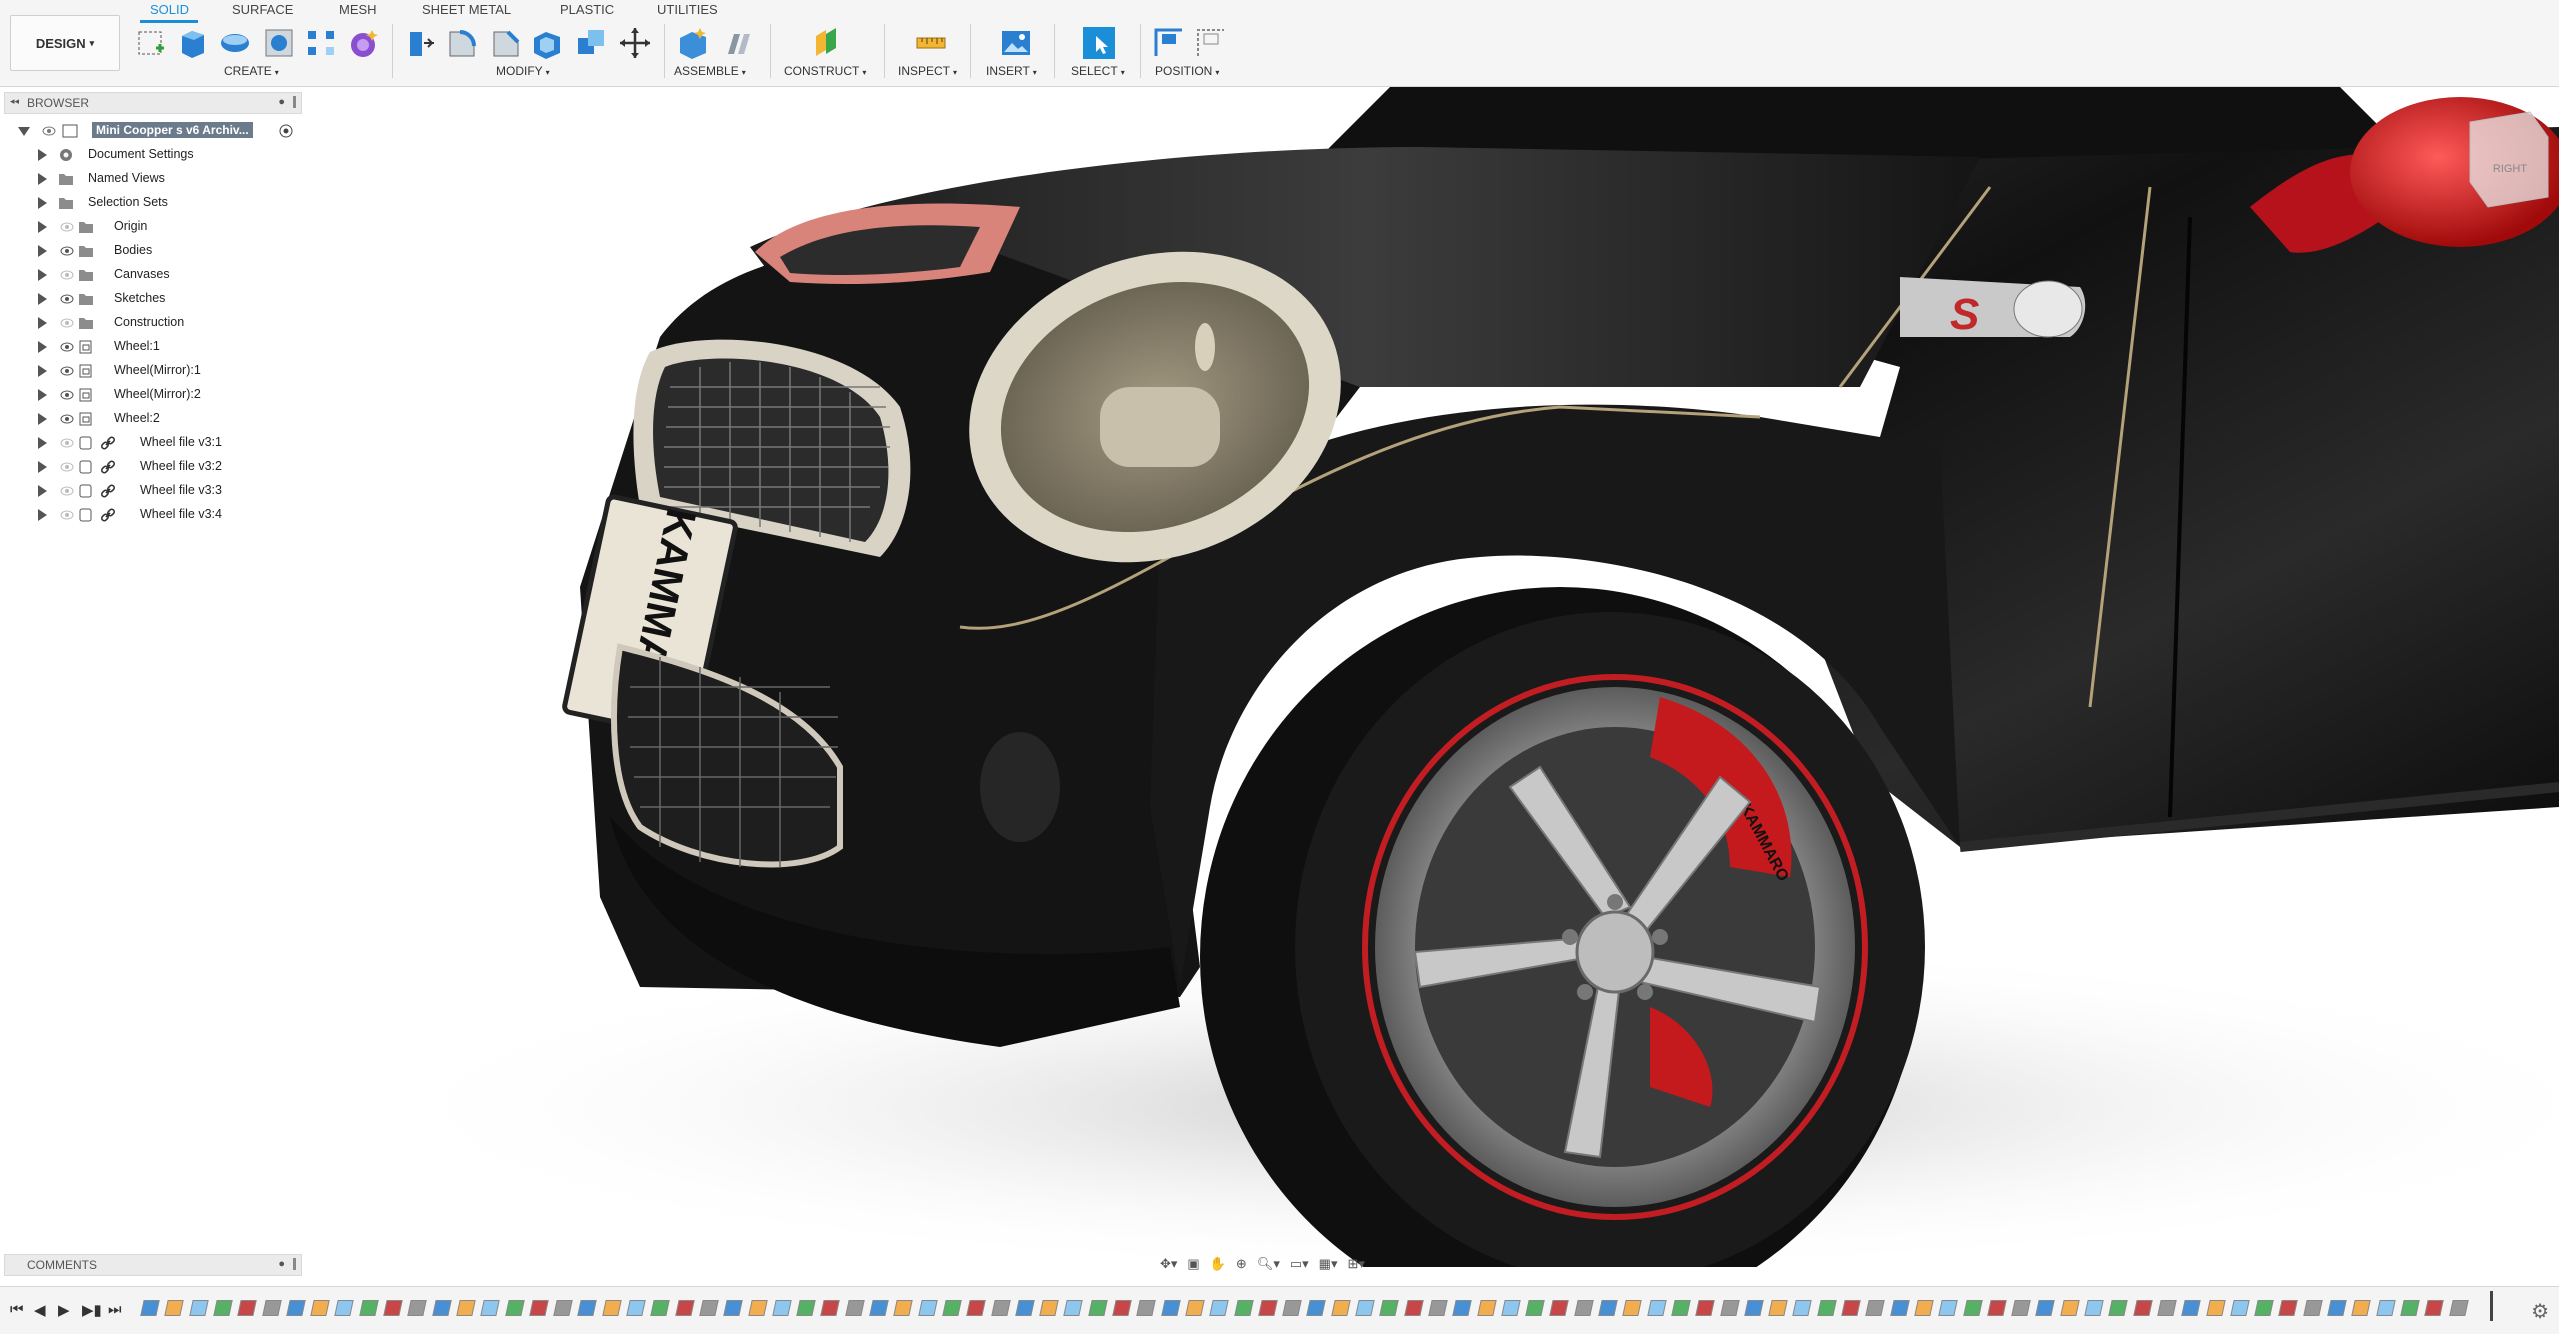 This screenshot has height=1334, width=2559. I want to click on press-pull-icon, so click(419, 43).